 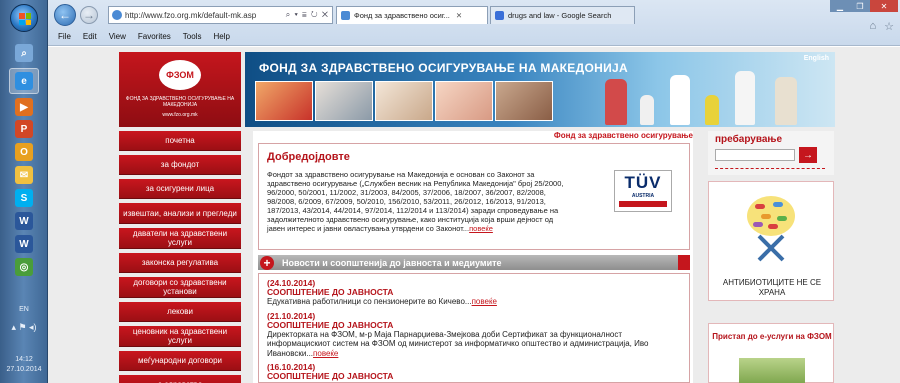 What do you see at coordinates (881, 26) in the screenshot?
I see `browser-right-icons: ⌂ ☆` at bounding box center [881, 26].